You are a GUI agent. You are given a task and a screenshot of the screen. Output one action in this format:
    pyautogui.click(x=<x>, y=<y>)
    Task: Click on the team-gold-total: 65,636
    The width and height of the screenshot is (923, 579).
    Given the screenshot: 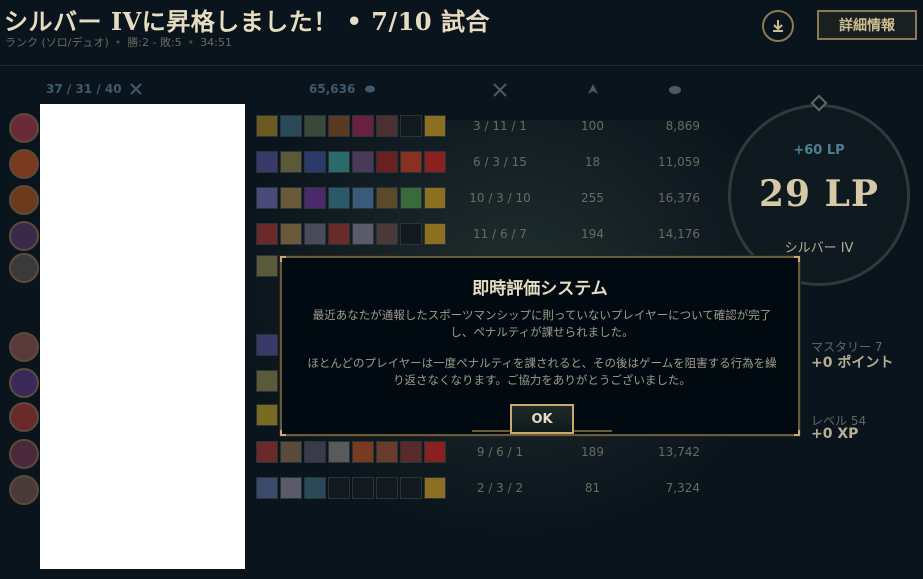 What is the action you would take?
    pyautogui.click(x=332, y=89)
    